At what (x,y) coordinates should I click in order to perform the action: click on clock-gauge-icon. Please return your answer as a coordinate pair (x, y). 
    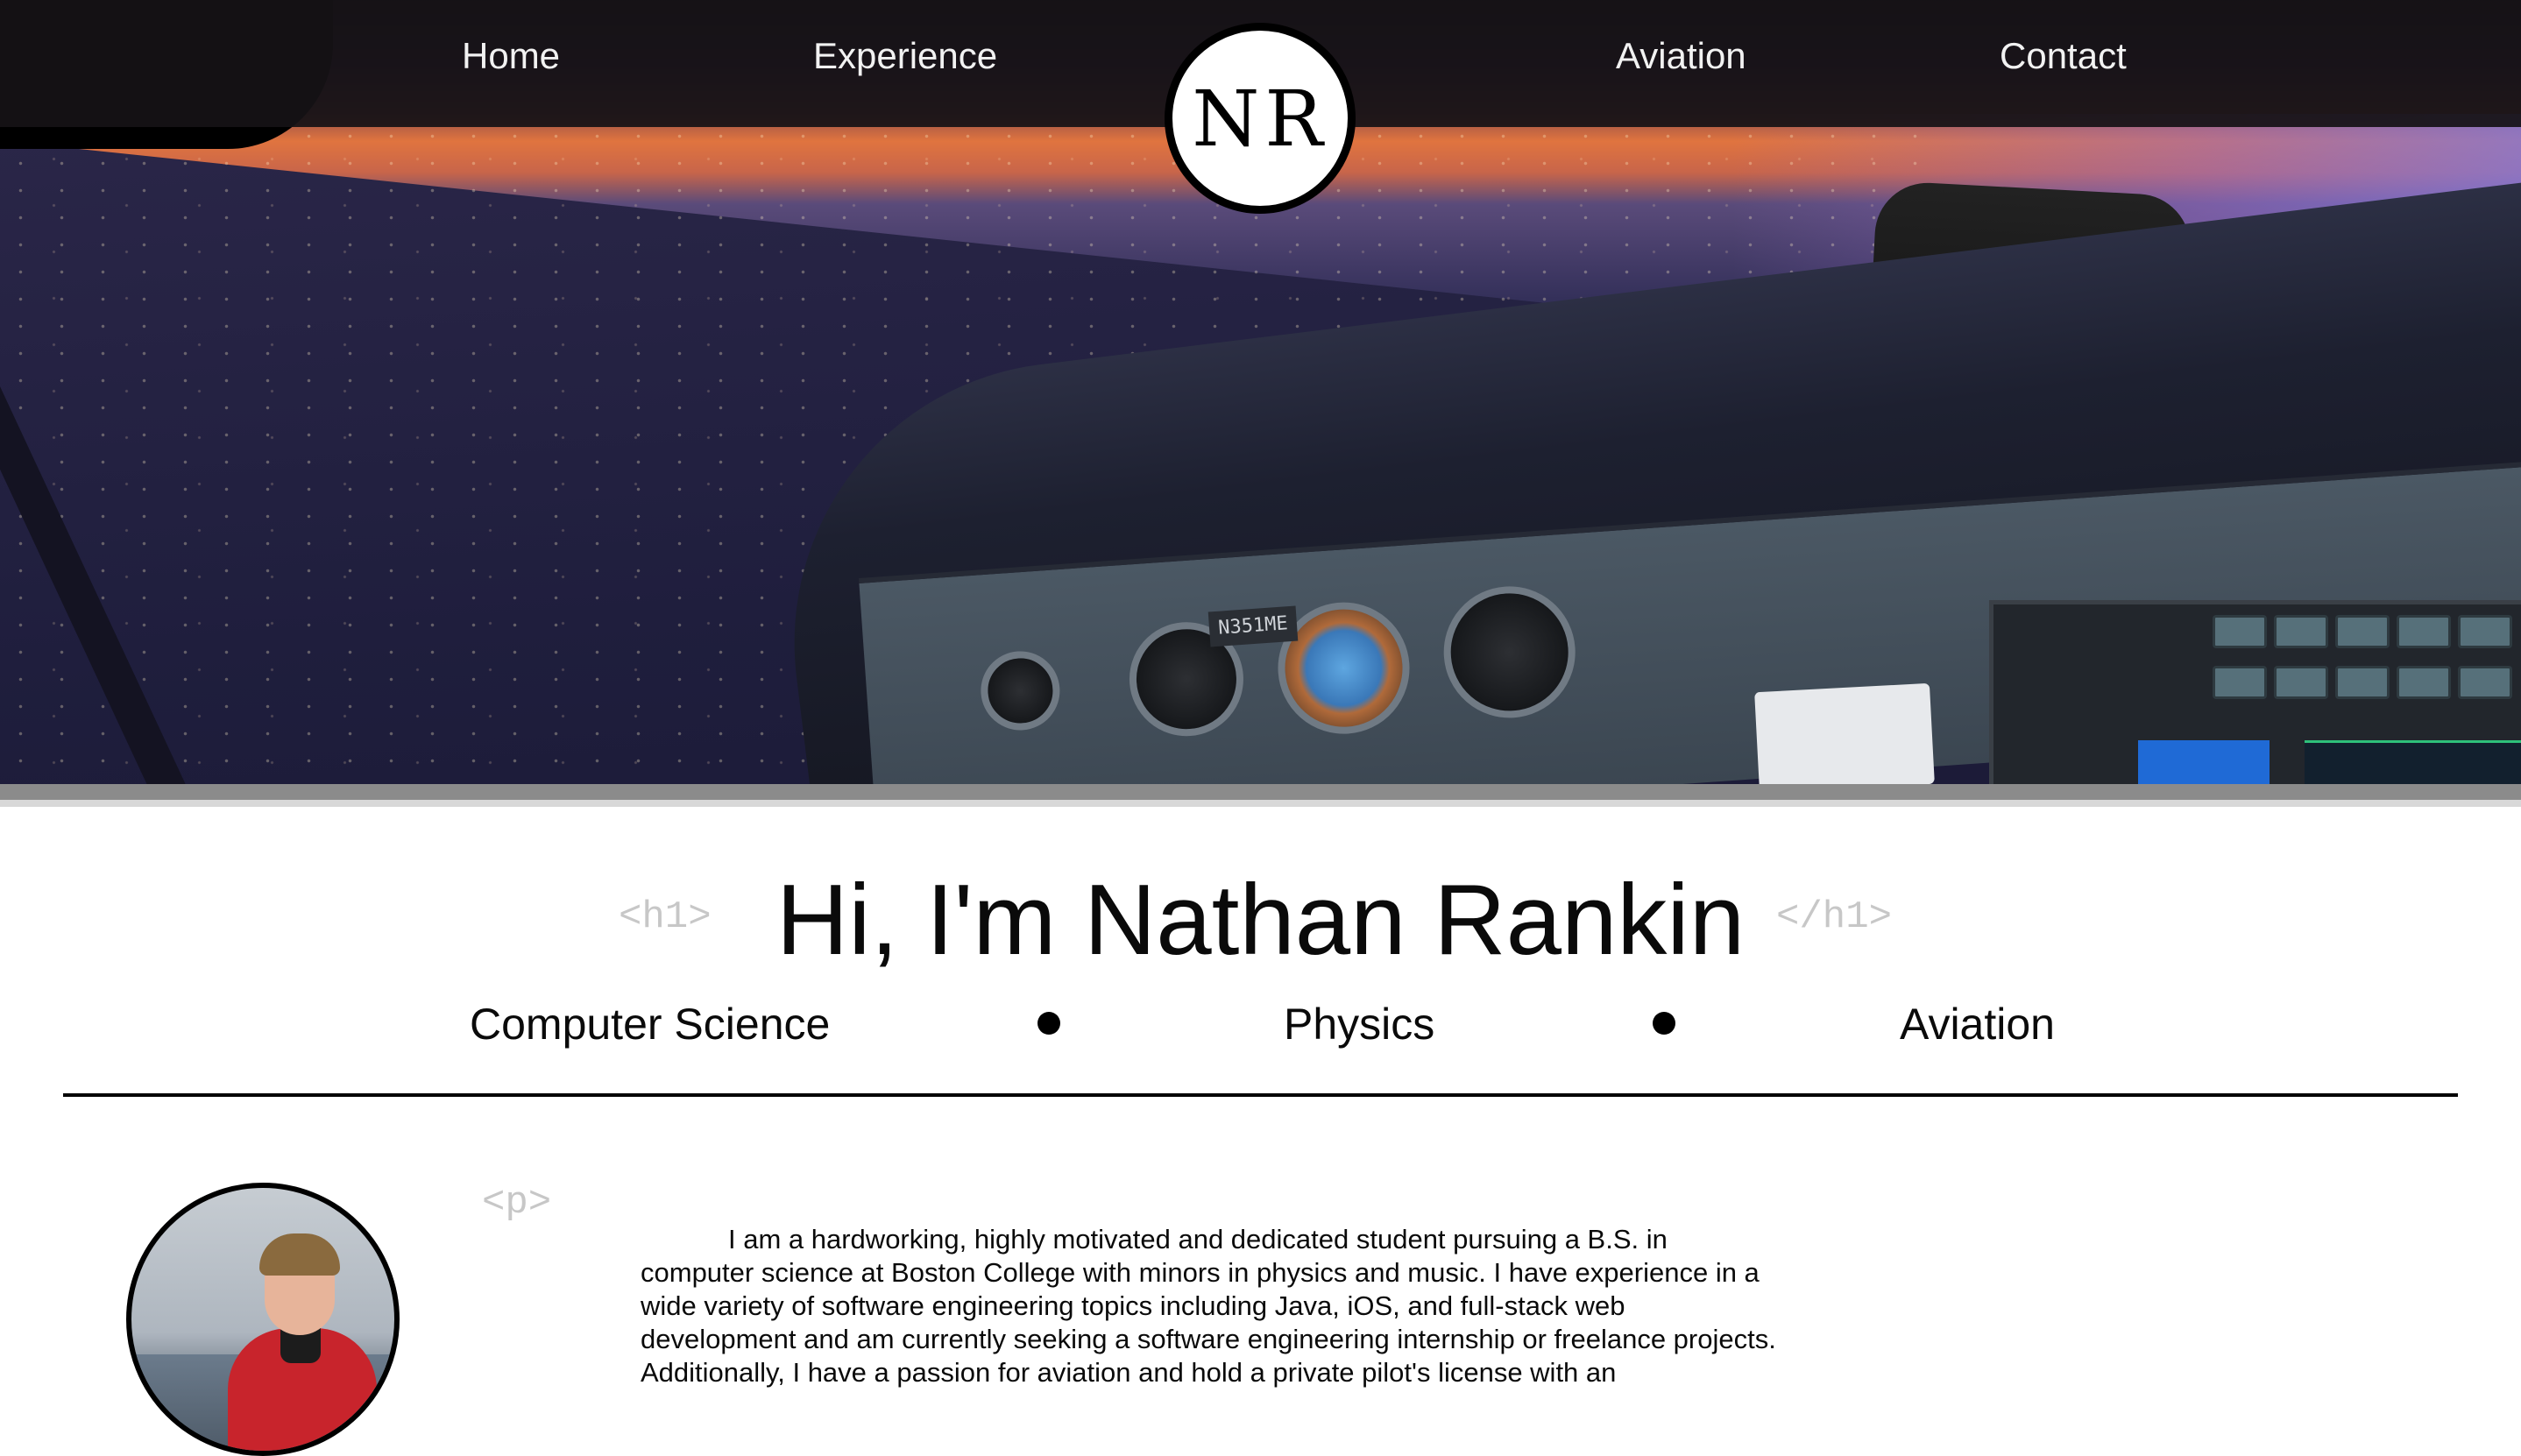
    Looking at the image, I should click on (1021, 690).